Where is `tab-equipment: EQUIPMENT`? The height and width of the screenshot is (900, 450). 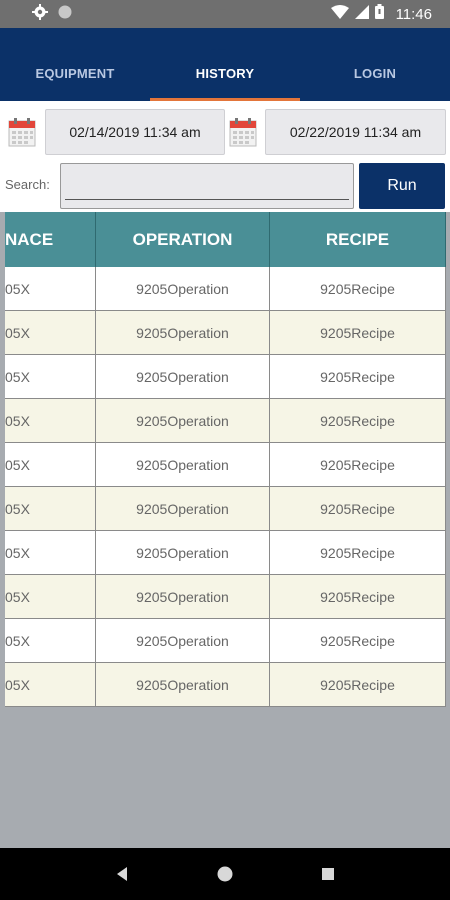
tab-equipment: EQUIPMENT is located at coordinates (75, 73).